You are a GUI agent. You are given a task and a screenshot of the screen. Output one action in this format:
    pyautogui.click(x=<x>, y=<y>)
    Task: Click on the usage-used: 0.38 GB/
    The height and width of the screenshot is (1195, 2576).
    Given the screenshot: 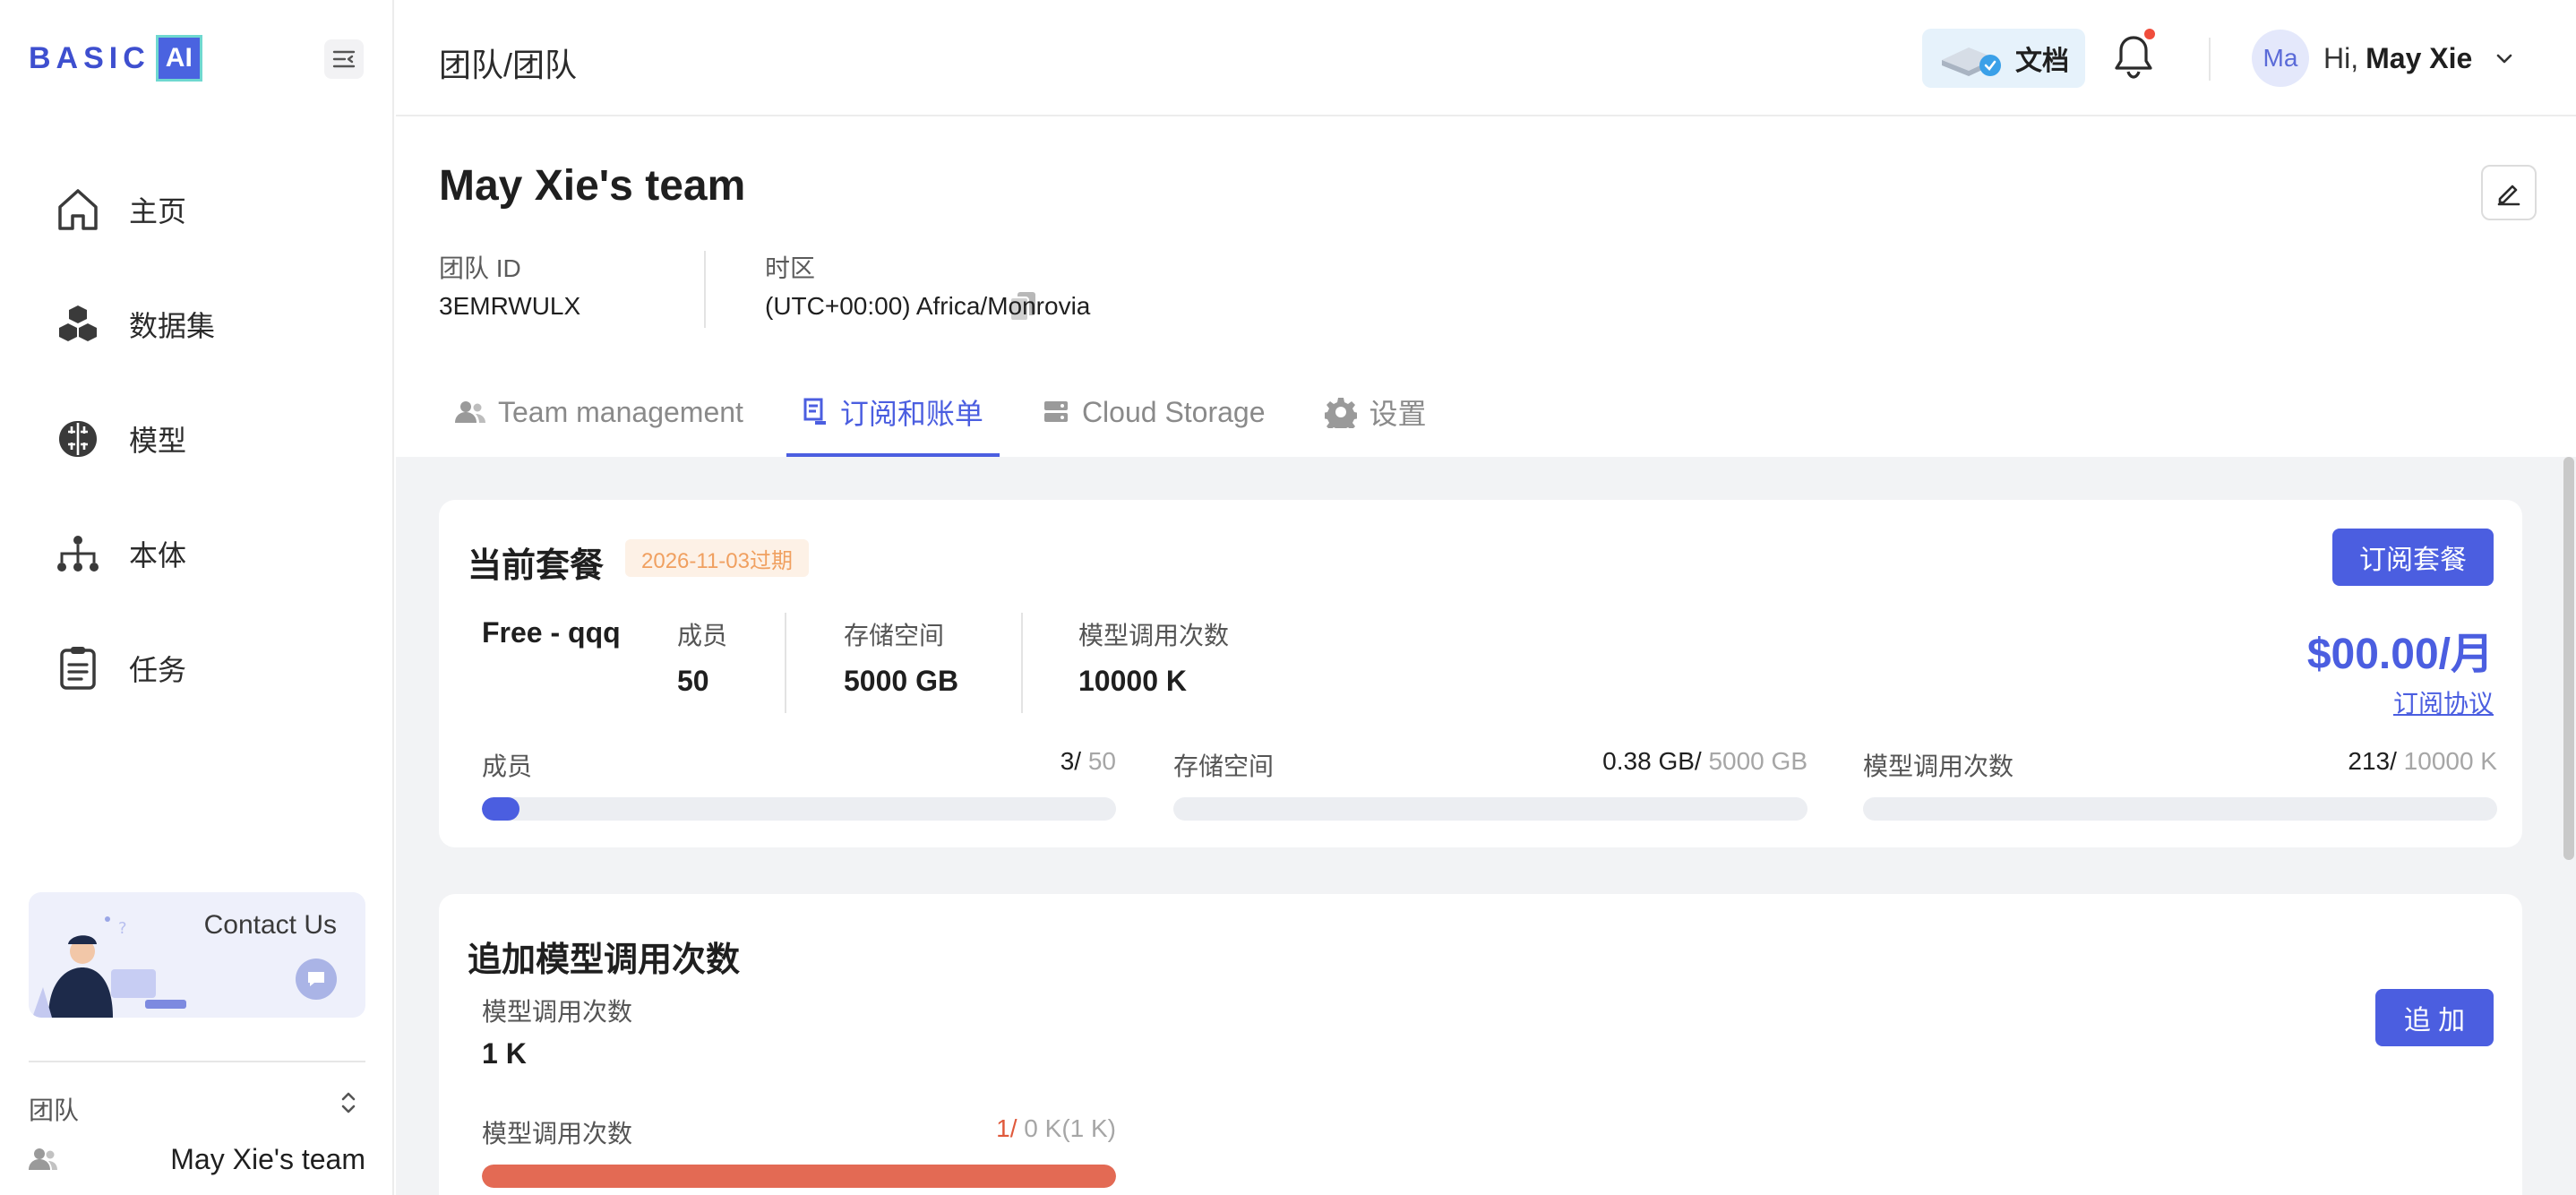 What is the action you would take?
    pyautogui.click(x=1652, y=761)
    